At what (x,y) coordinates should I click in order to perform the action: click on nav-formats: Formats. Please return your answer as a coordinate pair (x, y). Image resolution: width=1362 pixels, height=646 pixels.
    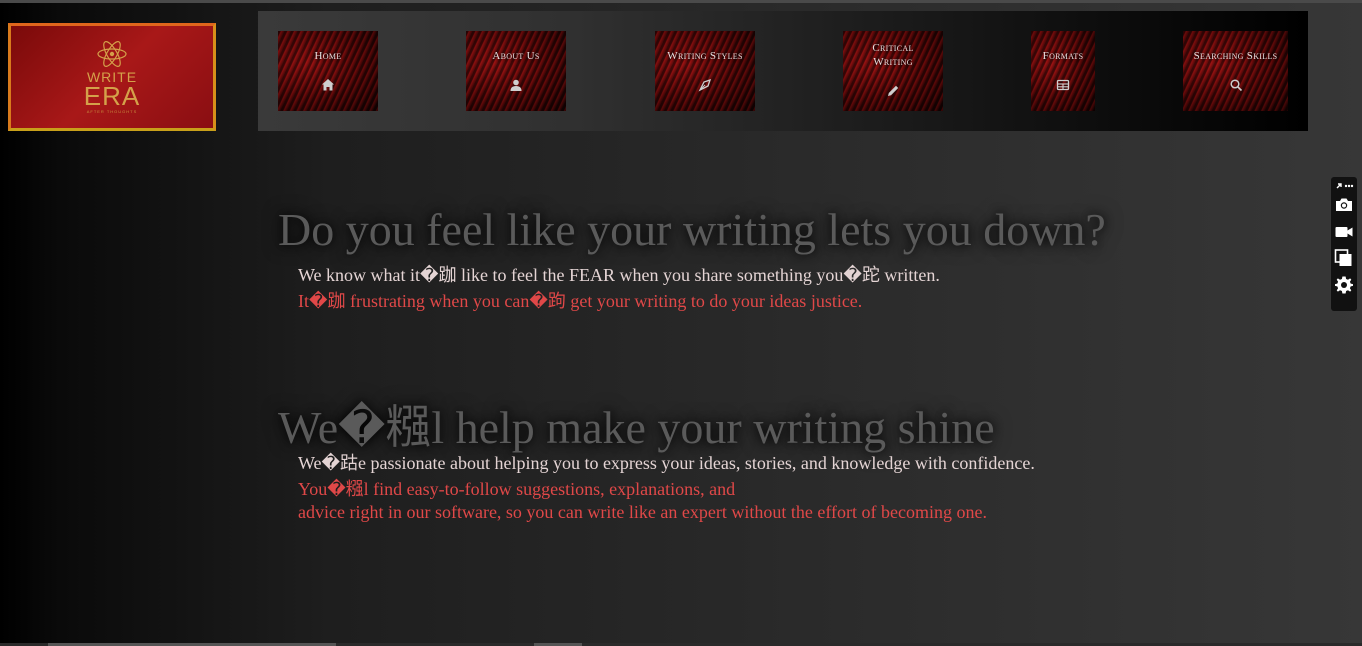
    Looking at the image, I should click on (1063, 71).